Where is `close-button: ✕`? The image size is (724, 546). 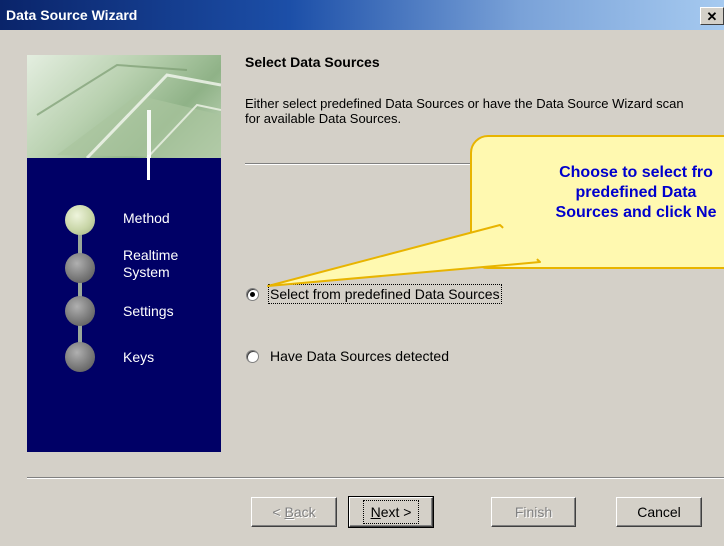
close-button: ✕ is located at coordinates (712, 16).